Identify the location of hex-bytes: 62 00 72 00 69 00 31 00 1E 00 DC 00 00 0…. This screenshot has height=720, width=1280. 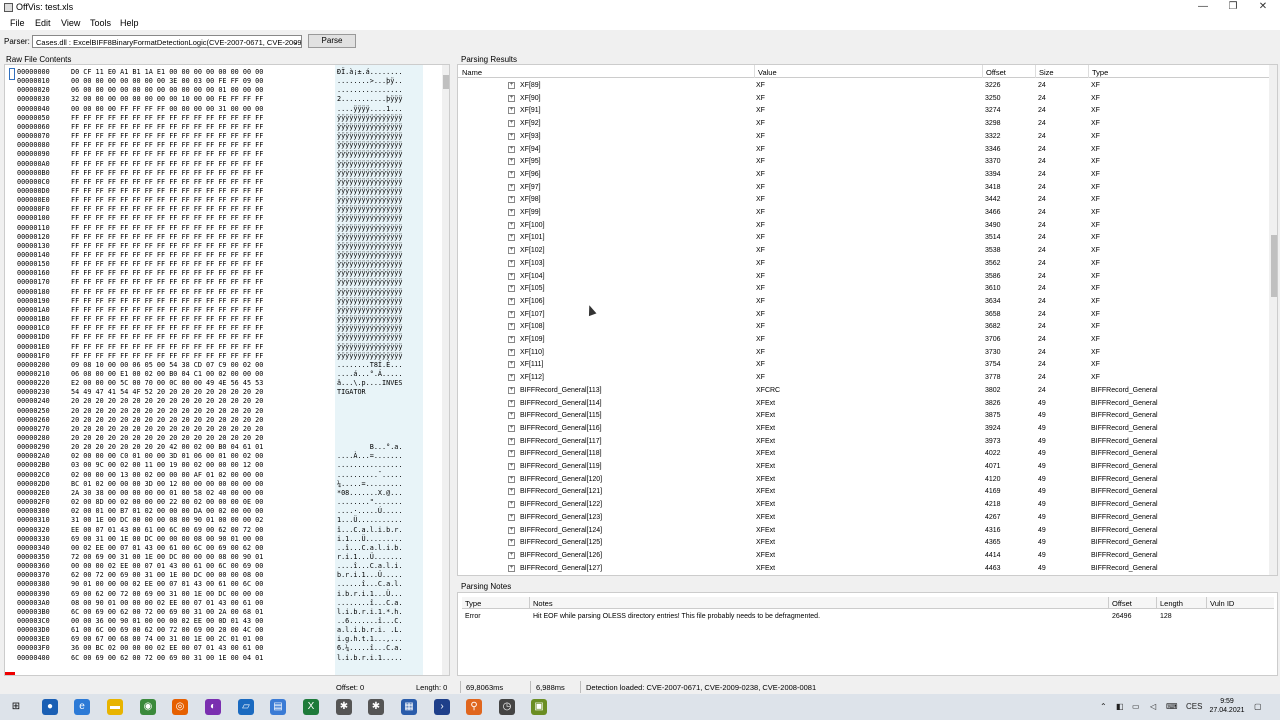
(167, 575).